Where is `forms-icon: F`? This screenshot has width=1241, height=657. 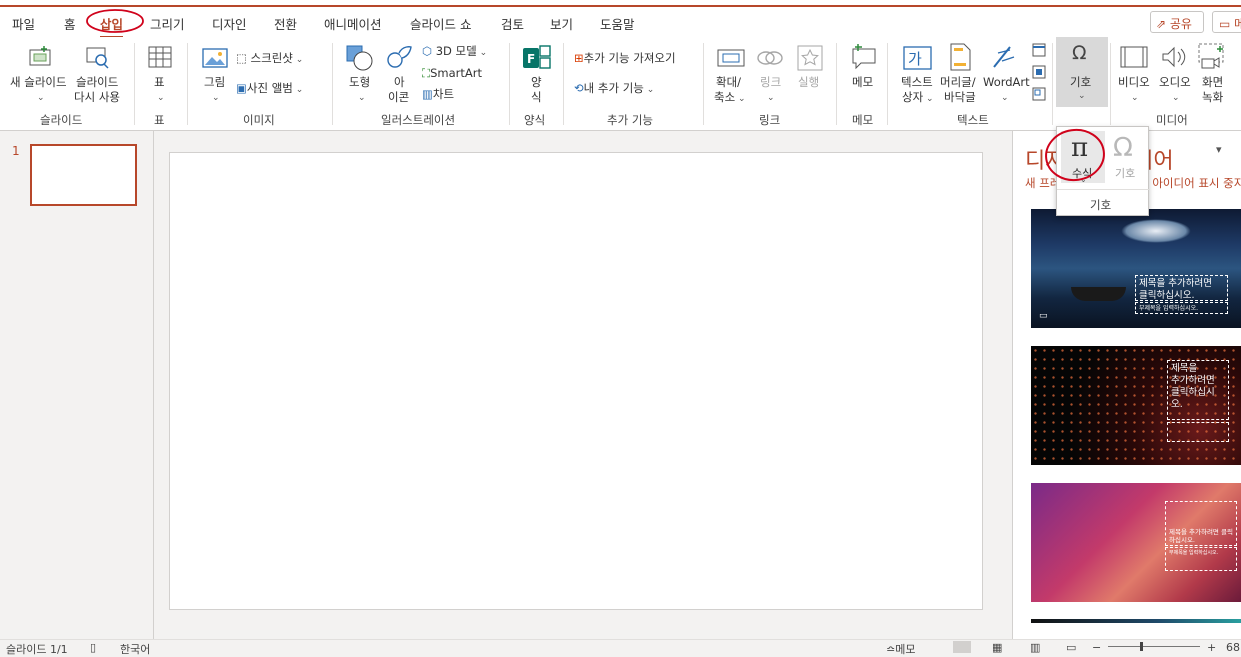 forms-icon: F is located at coordinates (537, 57).